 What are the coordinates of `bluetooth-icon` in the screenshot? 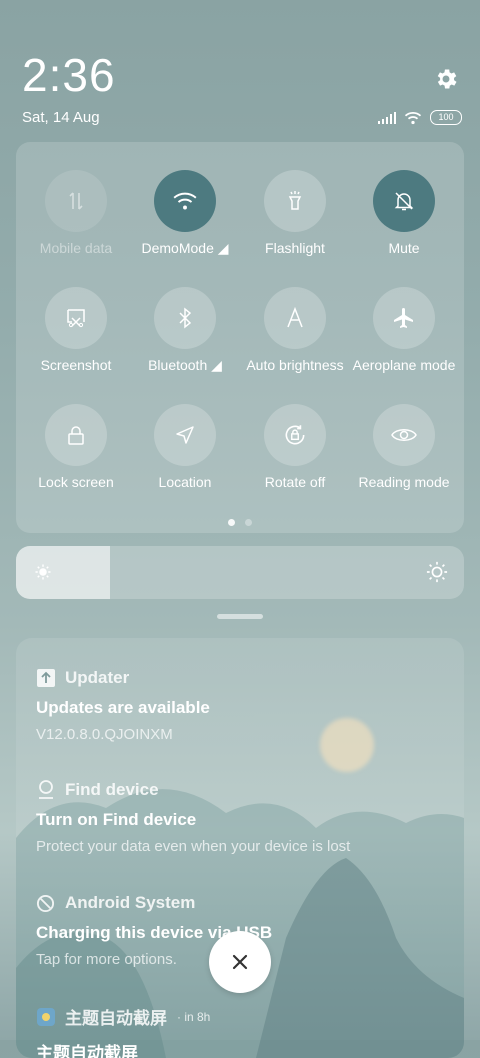 It's located at (185, 318).